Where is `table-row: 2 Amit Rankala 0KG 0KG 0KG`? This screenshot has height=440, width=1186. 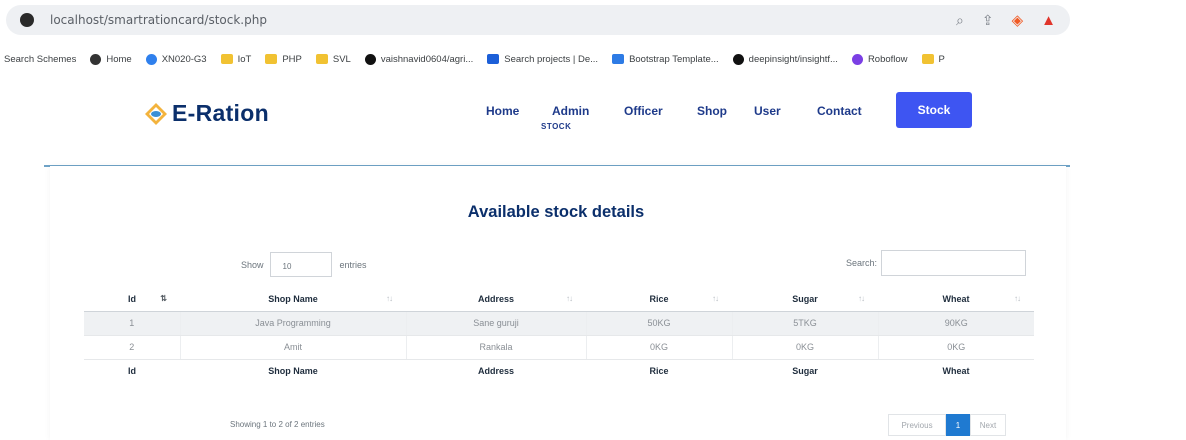 table-row: 2 Amit Rankala 0KG 0KG 0KG is located at coordinates (559, 347).